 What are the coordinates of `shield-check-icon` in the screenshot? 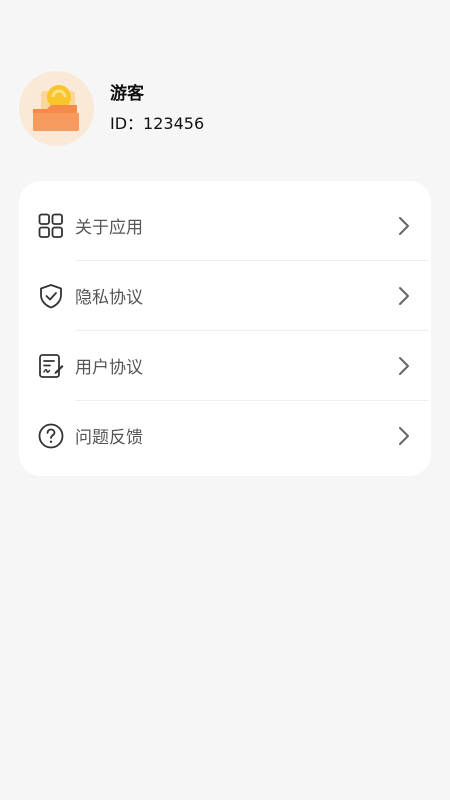 It's located at (51, 296).